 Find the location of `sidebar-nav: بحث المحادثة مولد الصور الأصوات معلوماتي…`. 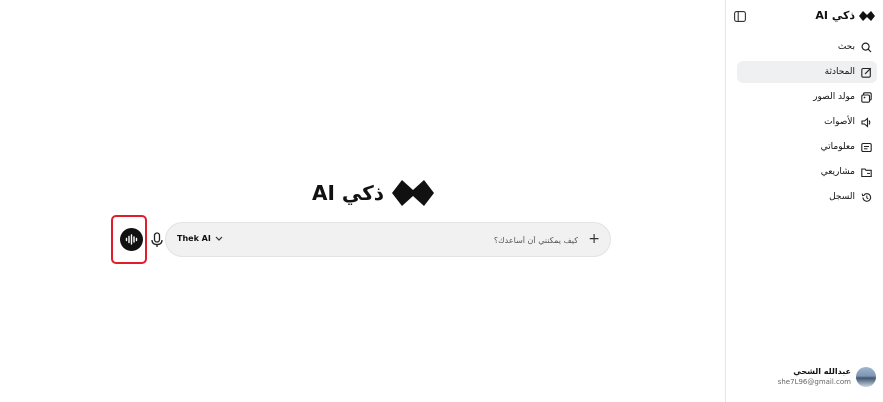

sidebar-nav: بحث المحادثة مولد الصور الأصوات معلوماتي… is located at coordinates (807, 123).